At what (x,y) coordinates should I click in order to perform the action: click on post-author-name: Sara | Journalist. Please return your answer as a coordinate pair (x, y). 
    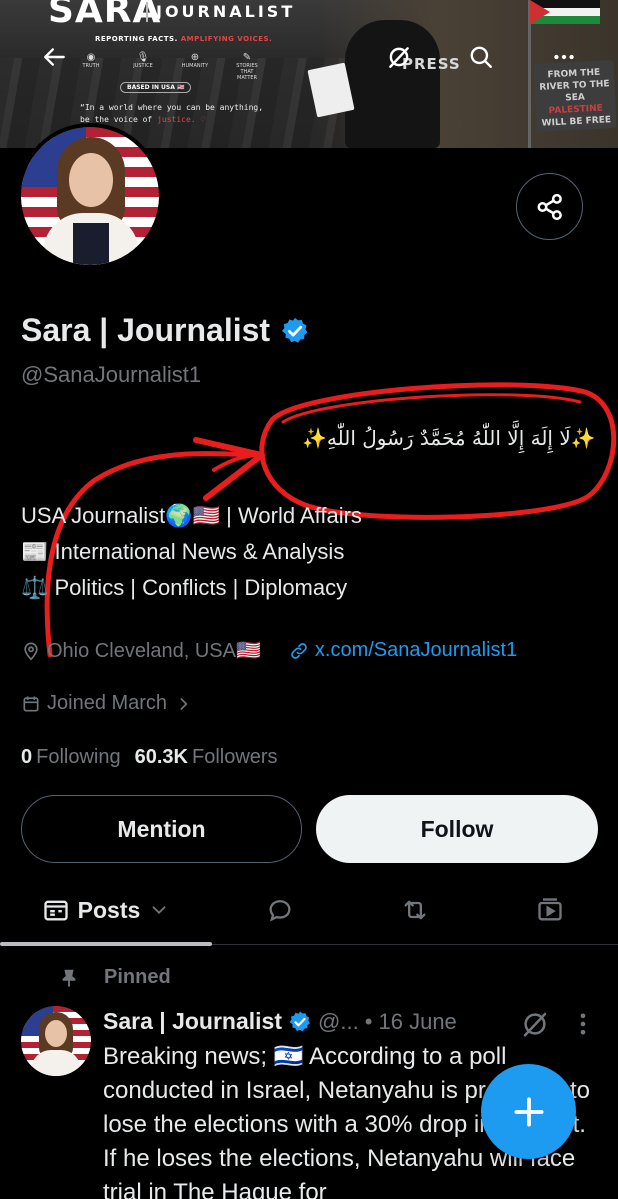
    Looking at the image, I should click on (192, 1021).